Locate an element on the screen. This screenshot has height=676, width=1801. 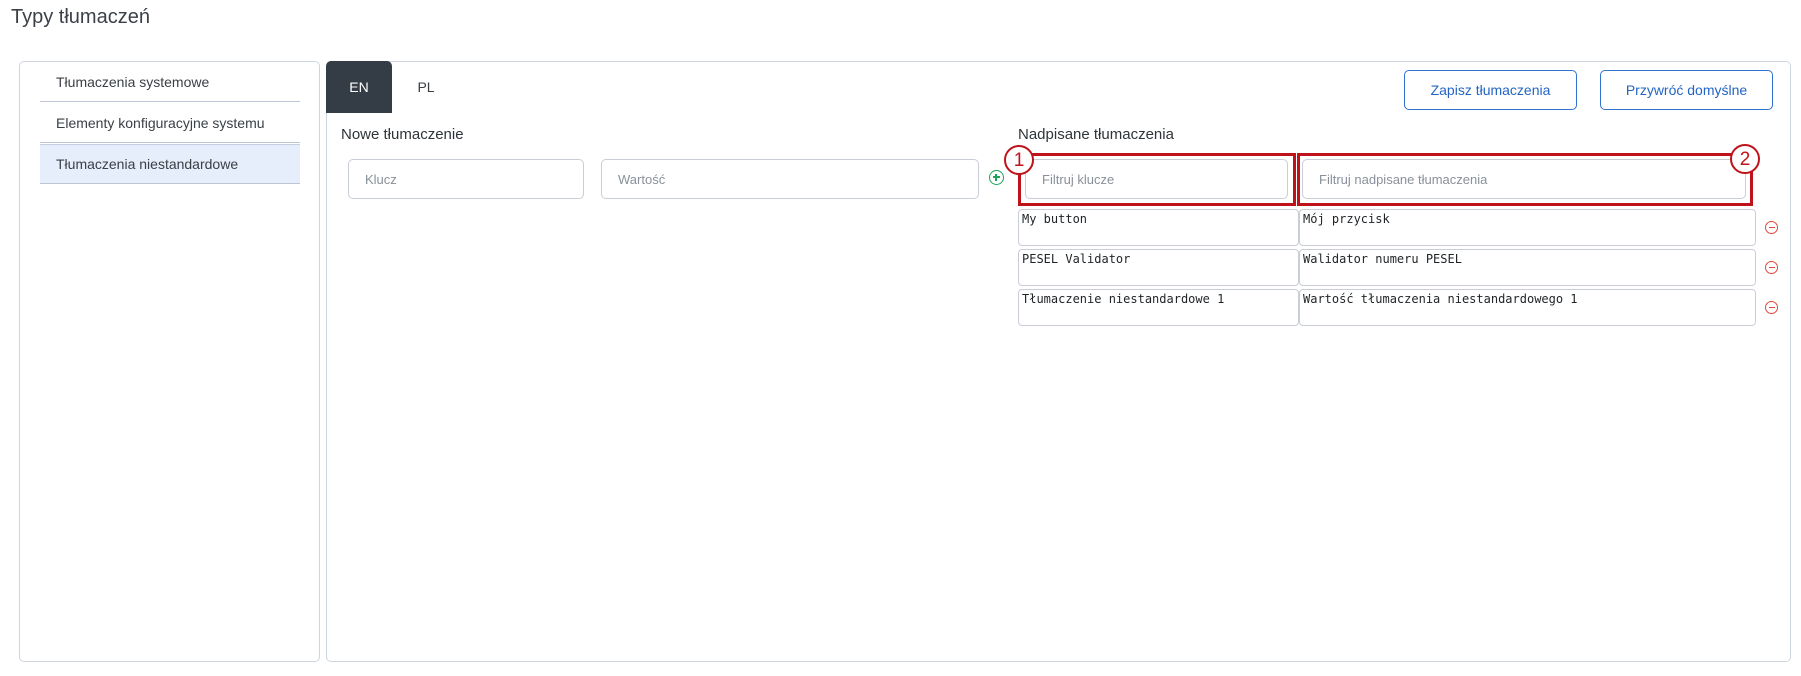
plus-circle-icon is located at coordinates (996, 177).